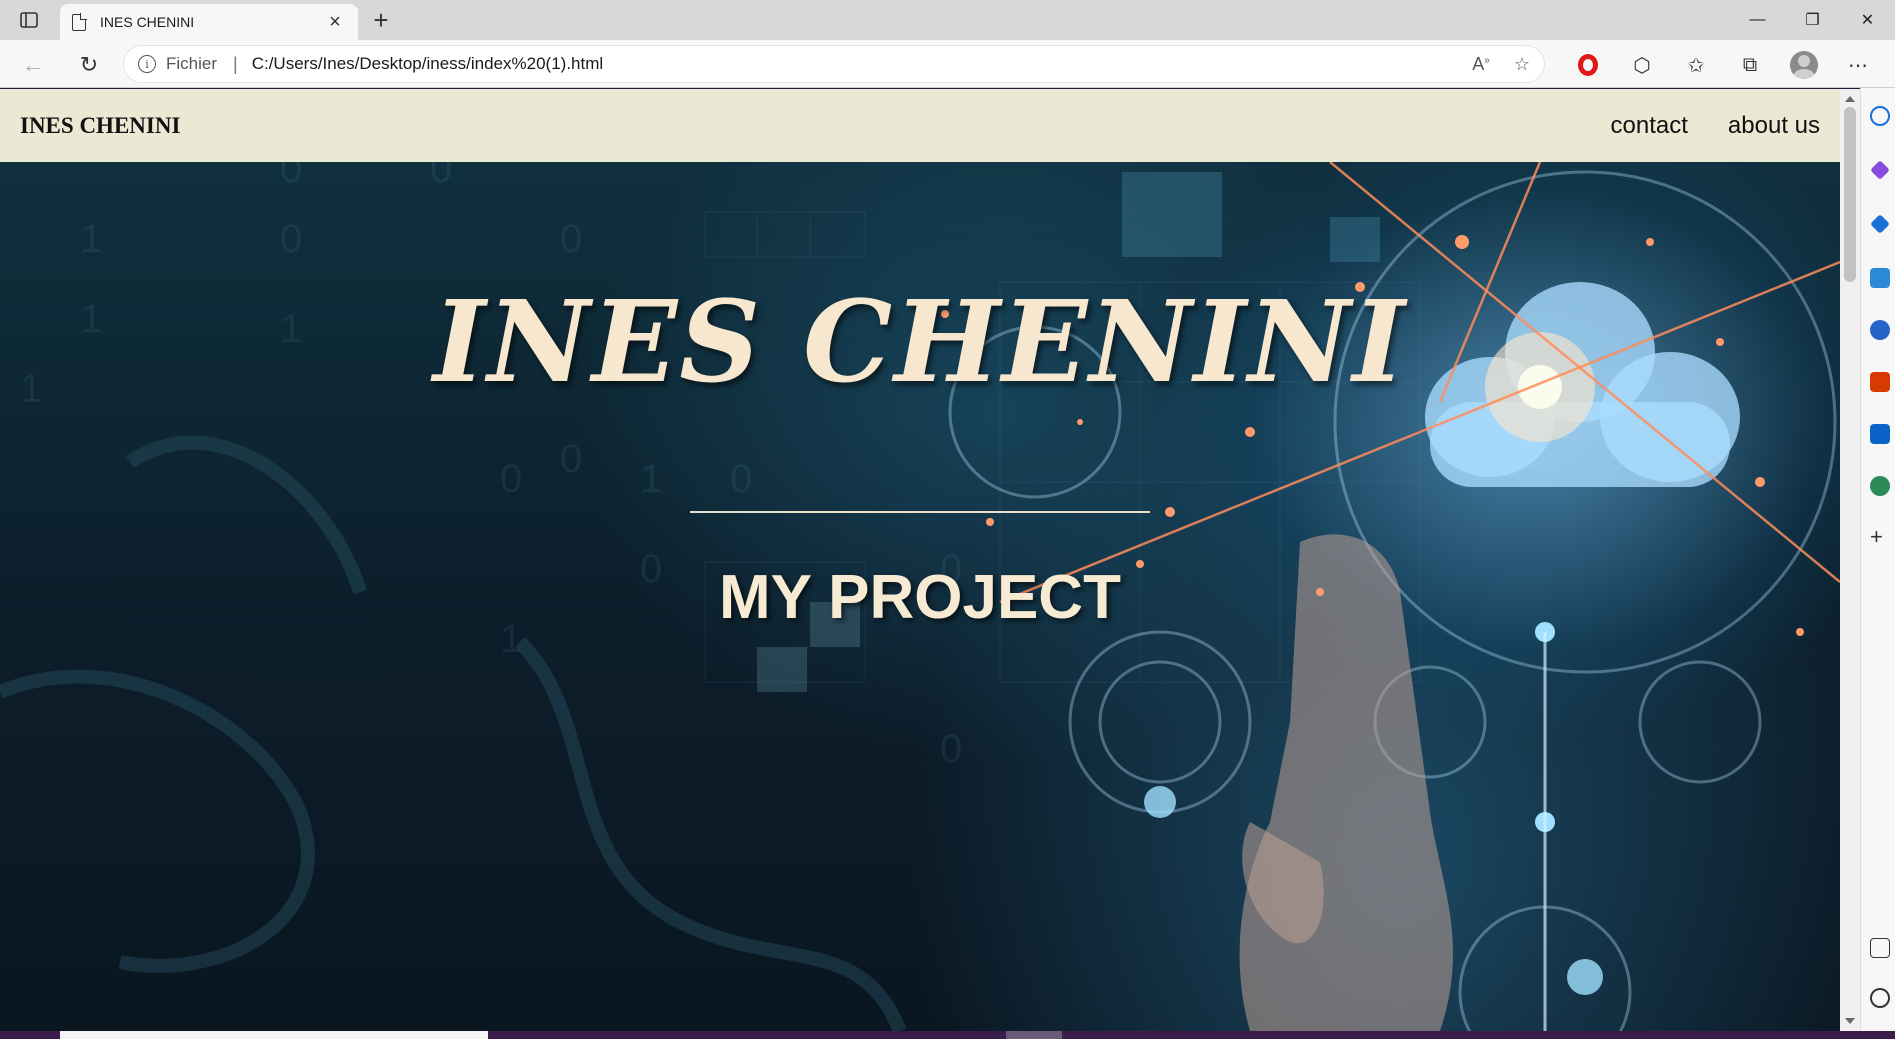 This screenshot has width=1895, height=1039. Describe the element at coordinates (335, 22) in the screenshot. I see `close-tab-icon: ×` at that location.